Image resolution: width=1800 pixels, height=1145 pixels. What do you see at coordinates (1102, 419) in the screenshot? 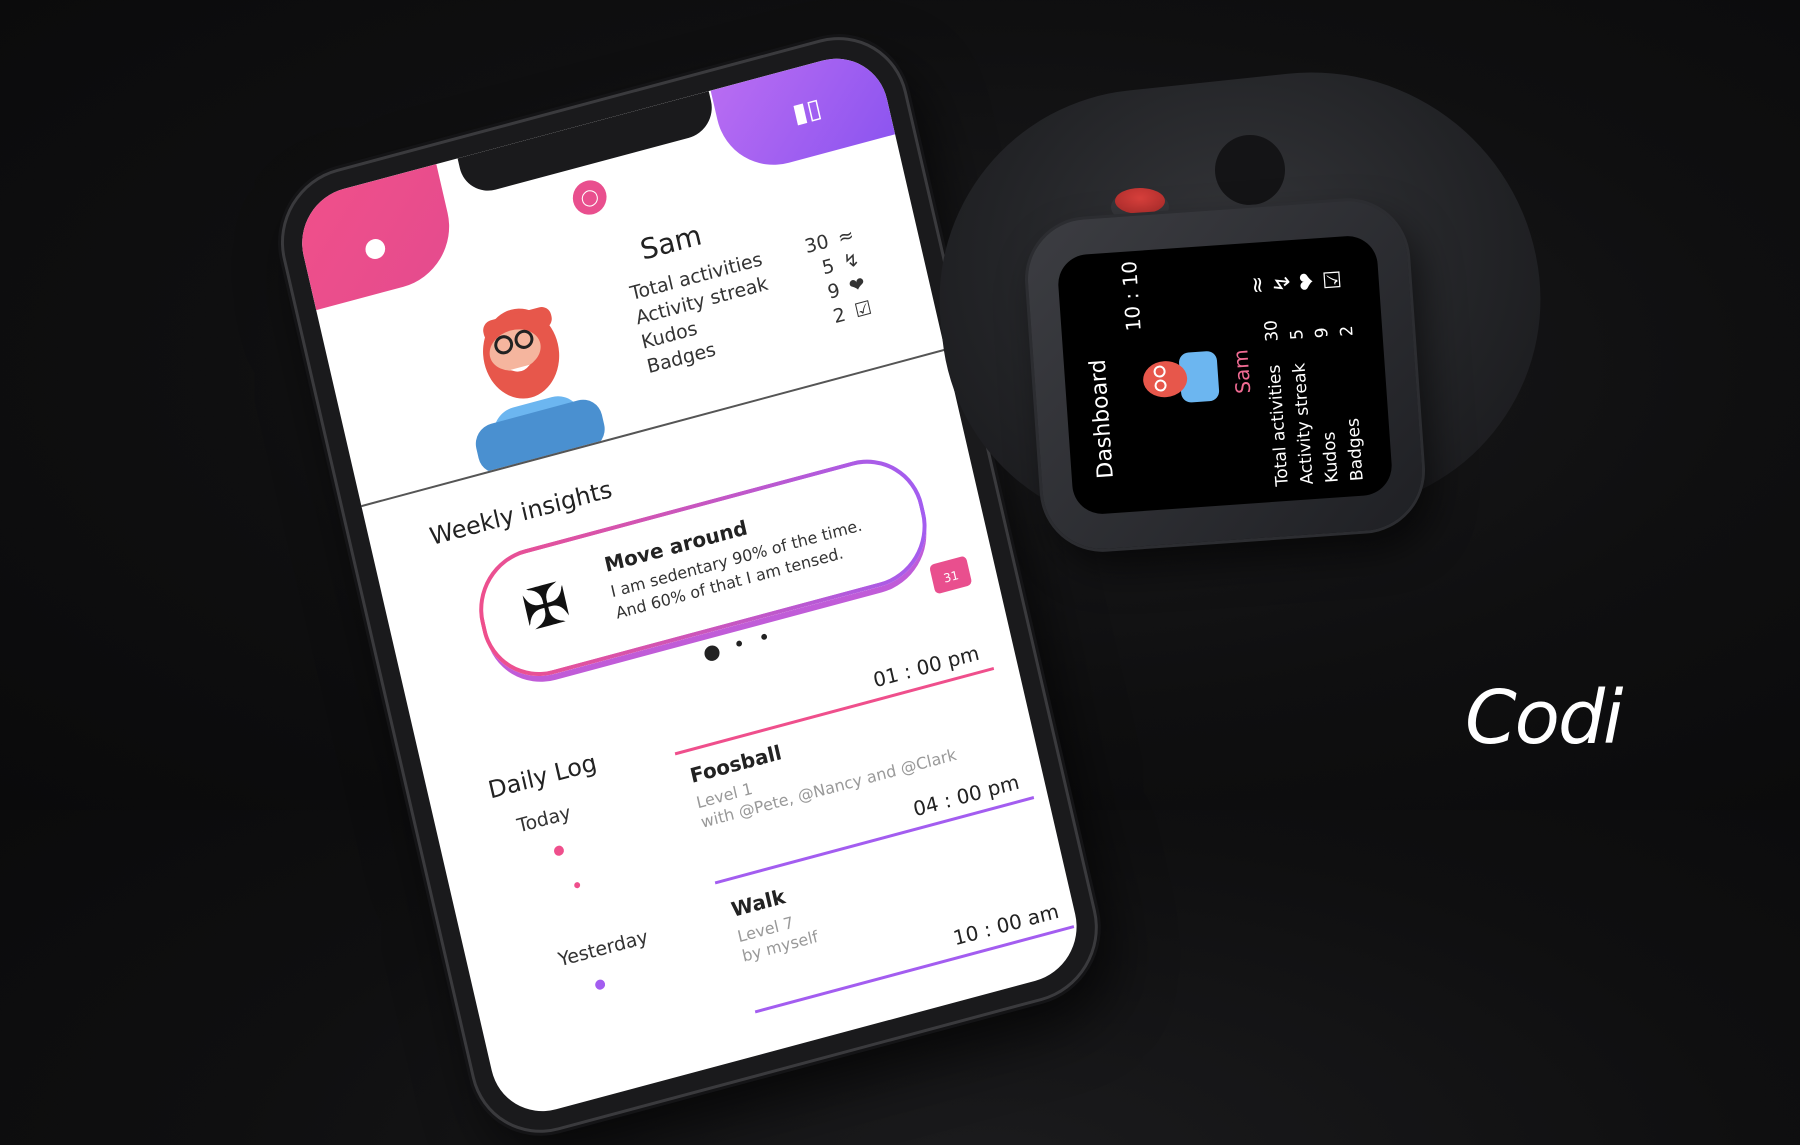
I see `watch-title: Dashboard` at bounding box center [1102, 419].